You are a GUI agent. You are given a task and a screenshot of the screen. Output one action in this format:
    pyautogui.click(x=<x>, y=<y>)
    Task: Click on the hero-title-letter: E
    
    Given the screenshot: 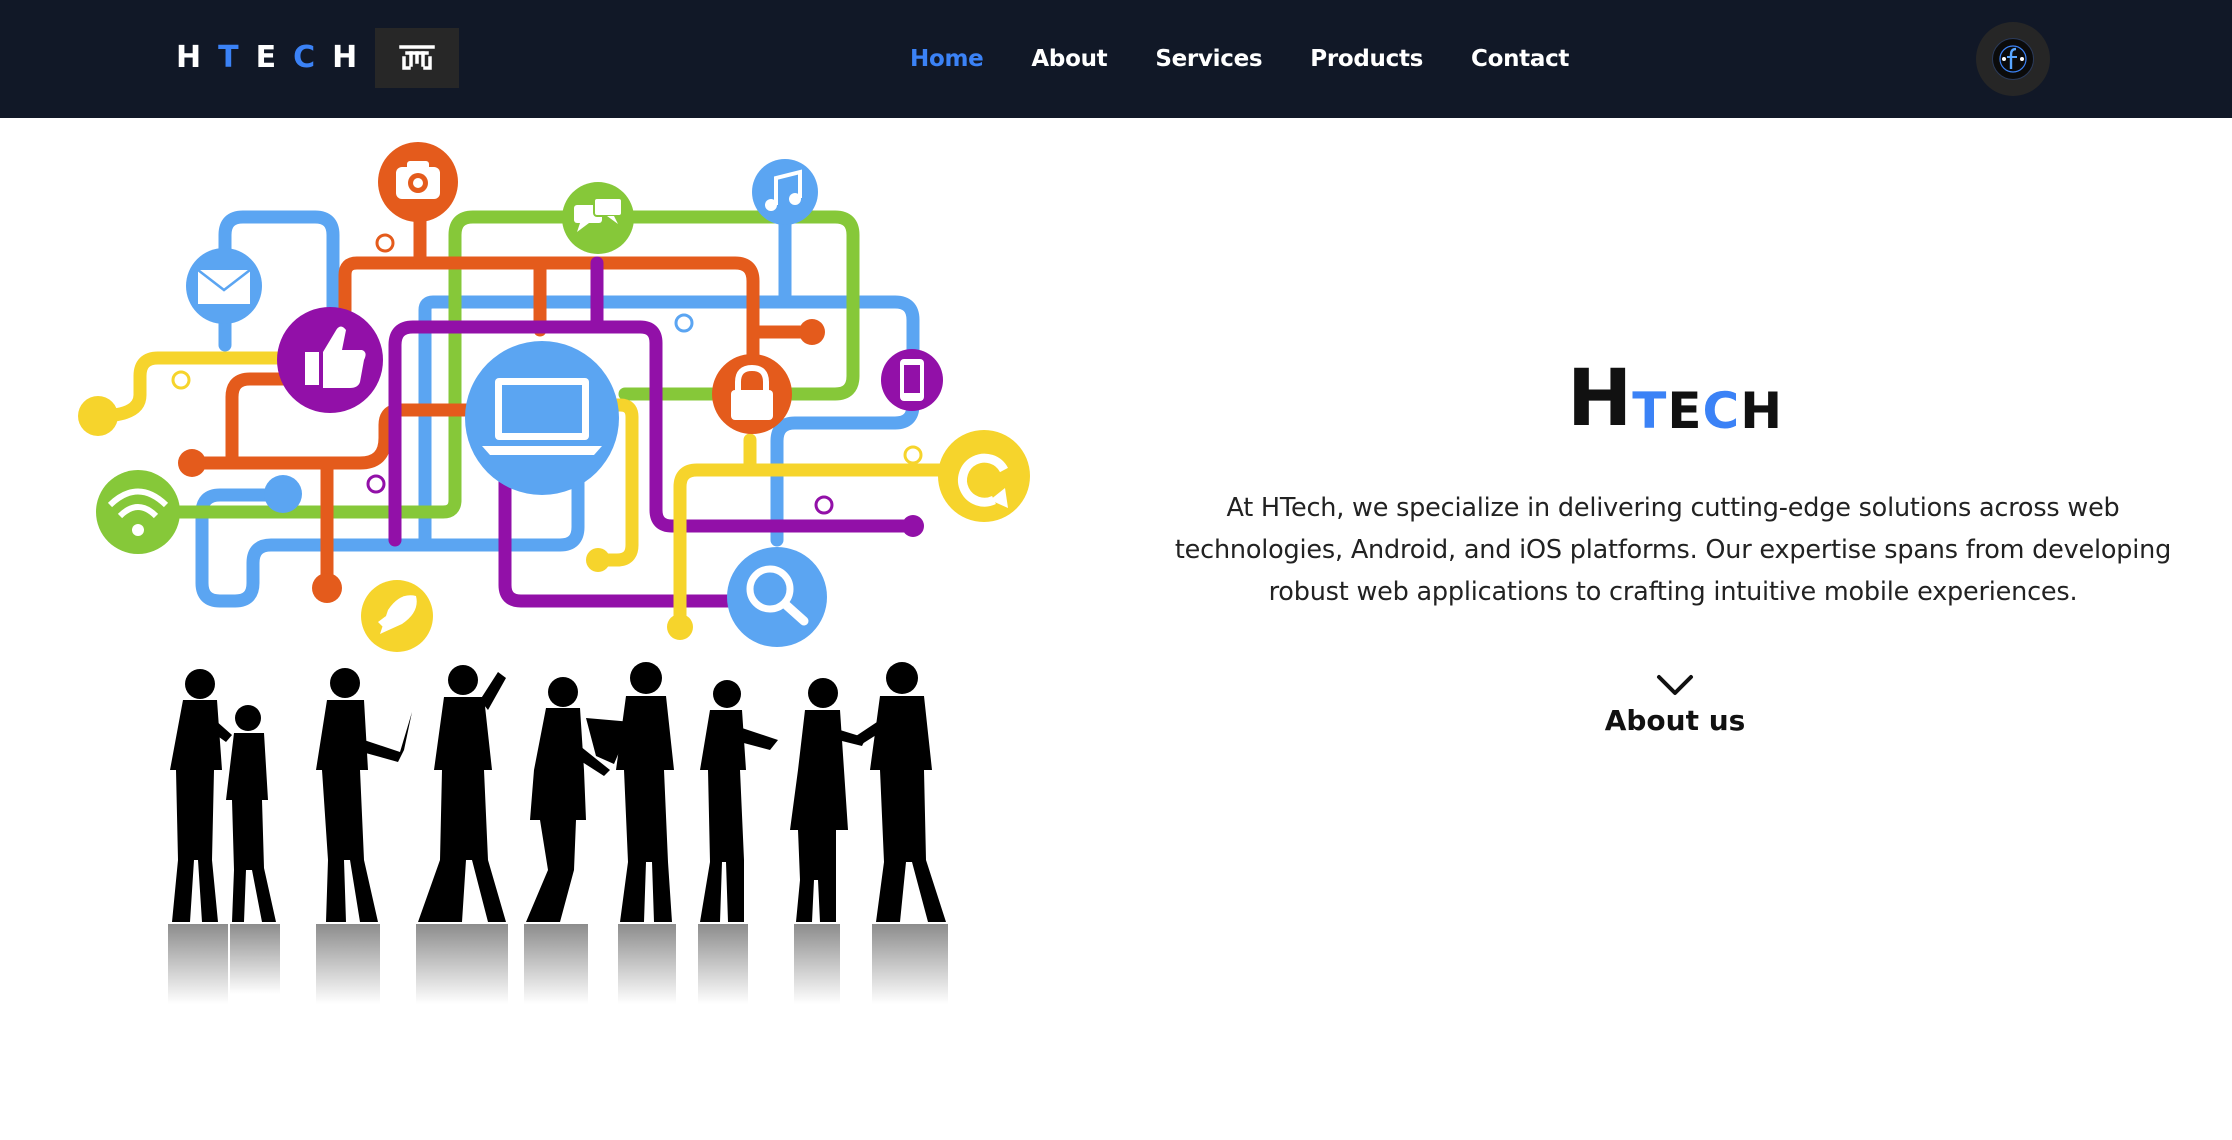 What is the action you would take?
    pyautogui.click(x=1685, y=411)
    